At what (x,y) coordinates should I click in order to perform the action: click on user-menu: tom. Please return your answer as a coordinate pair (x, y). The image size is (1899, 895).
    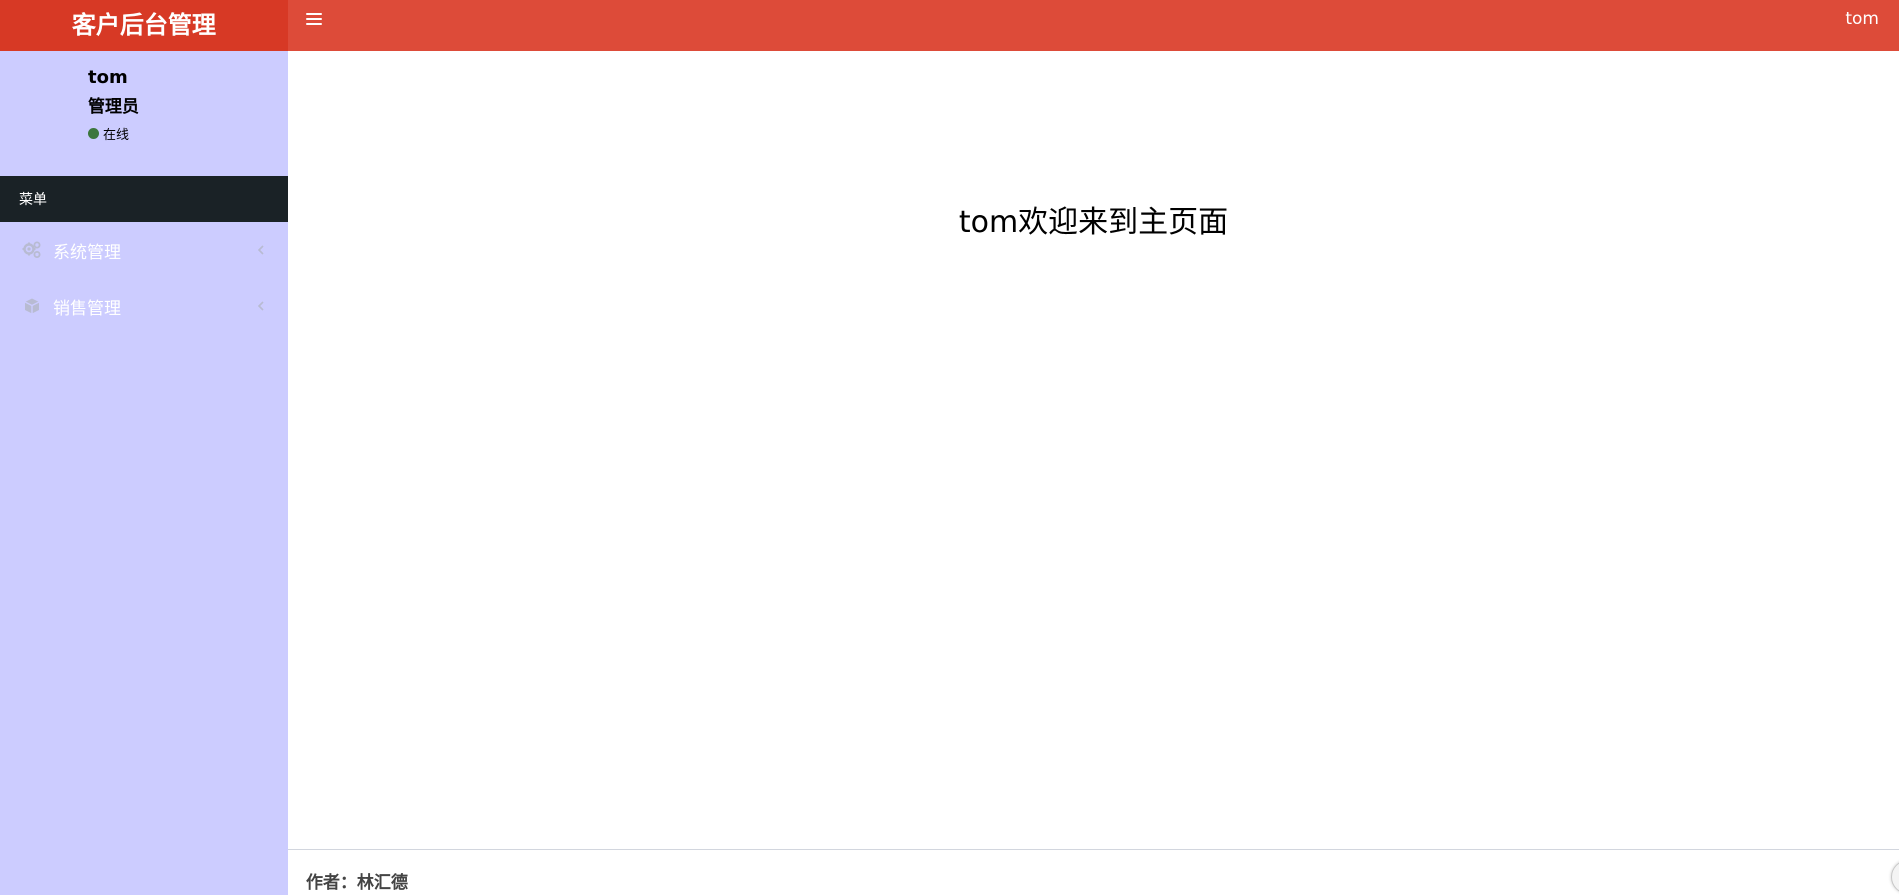
    Looking at the image, I should click on (1862, 19).